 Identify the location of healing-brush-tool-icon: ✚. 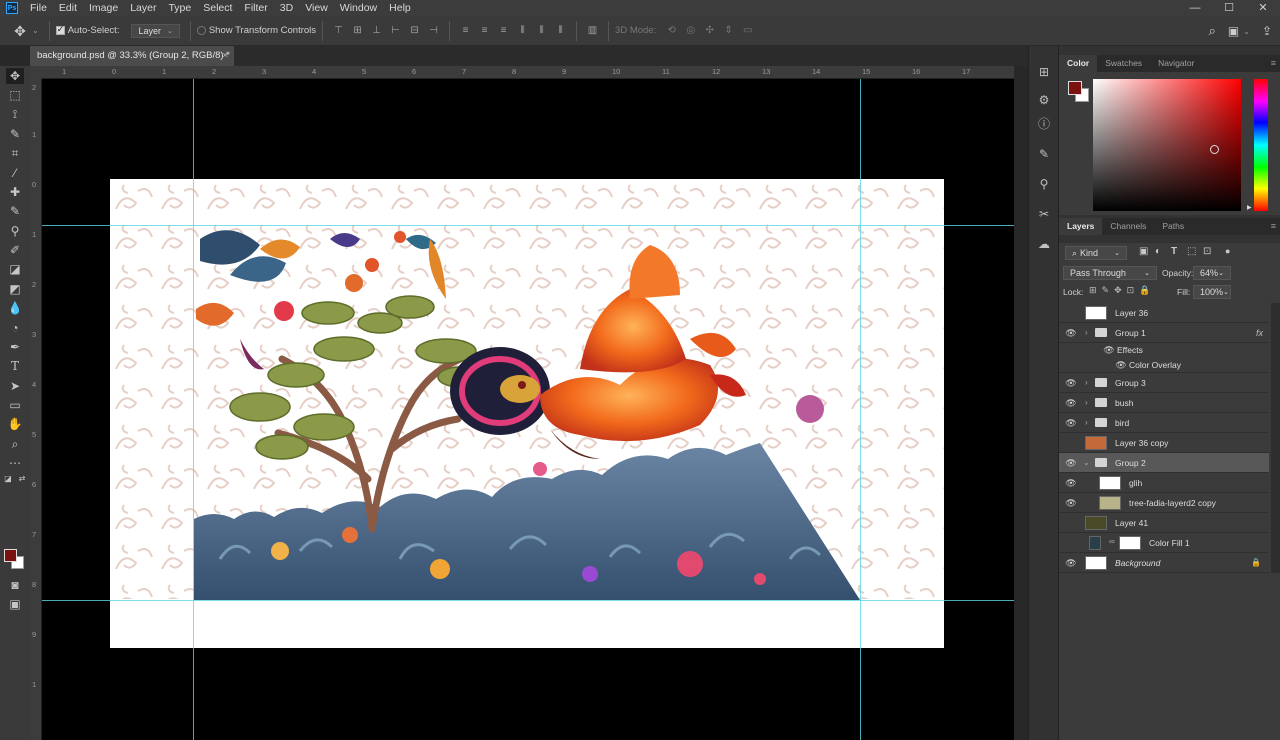
(15, 192).